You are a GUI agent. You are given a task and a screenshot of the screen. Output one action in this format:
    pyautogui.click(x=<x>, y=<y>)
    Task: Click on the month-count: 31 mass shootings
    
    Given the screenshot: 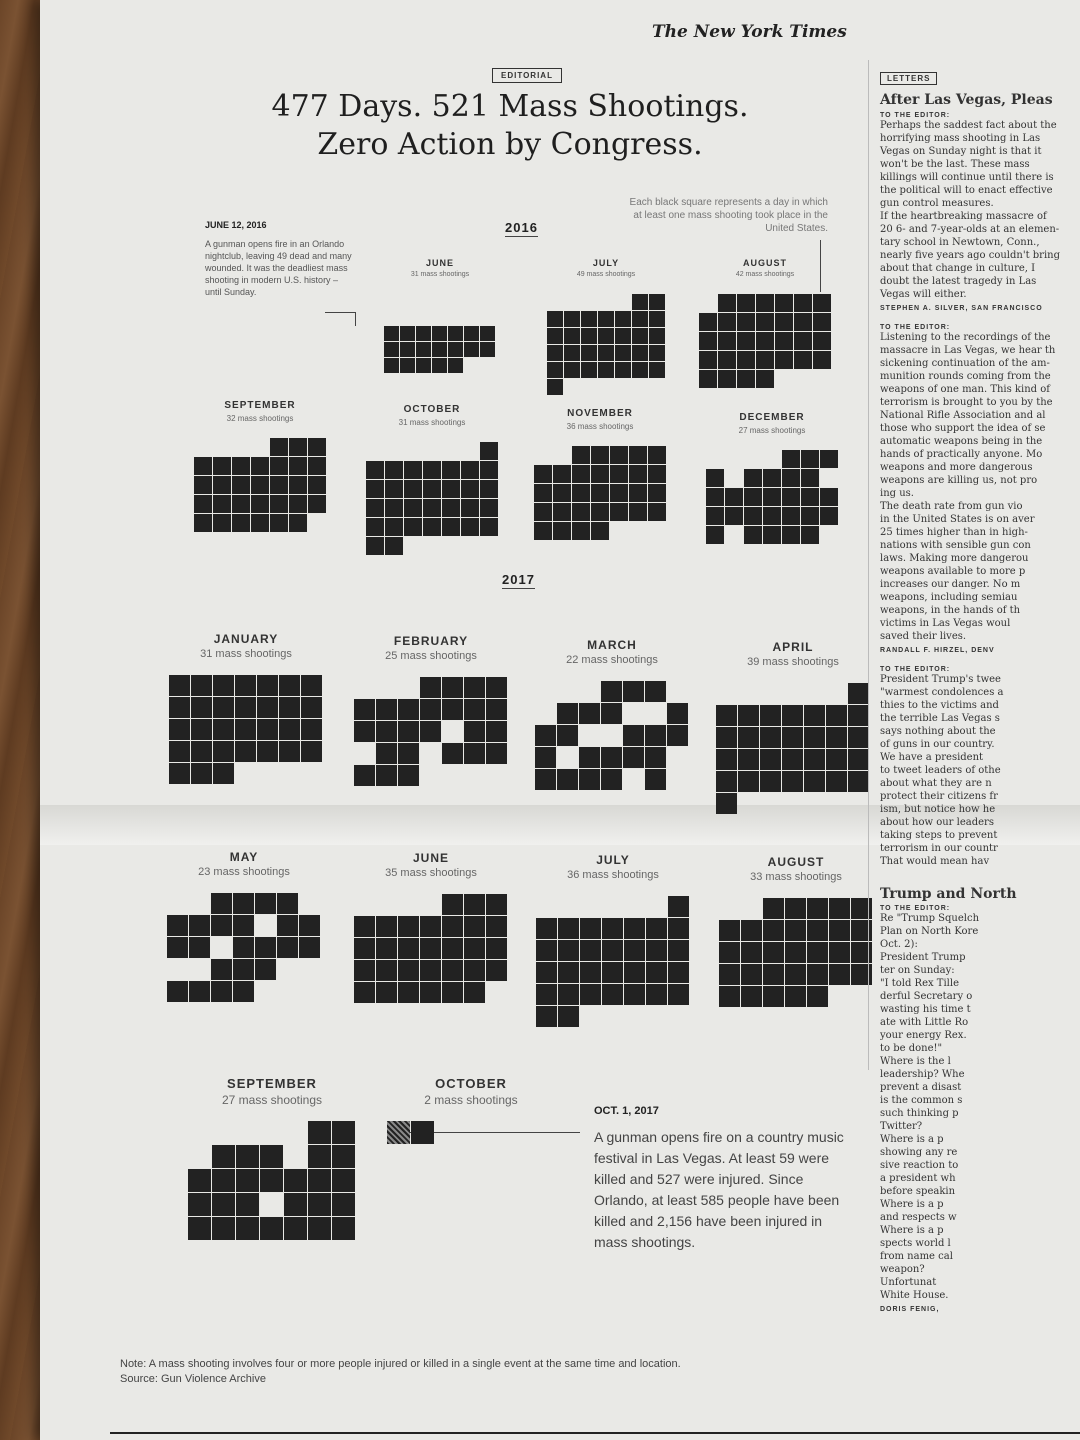 What is the action you would take?
    pyautogui.click(x=246, y=654)
    